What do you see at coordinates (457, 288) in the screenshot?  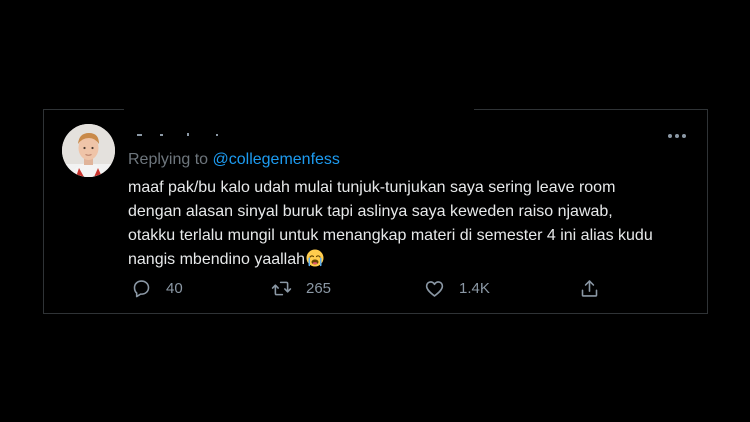 I see `like-button: 1.4K` at bounding box center [457, 288].